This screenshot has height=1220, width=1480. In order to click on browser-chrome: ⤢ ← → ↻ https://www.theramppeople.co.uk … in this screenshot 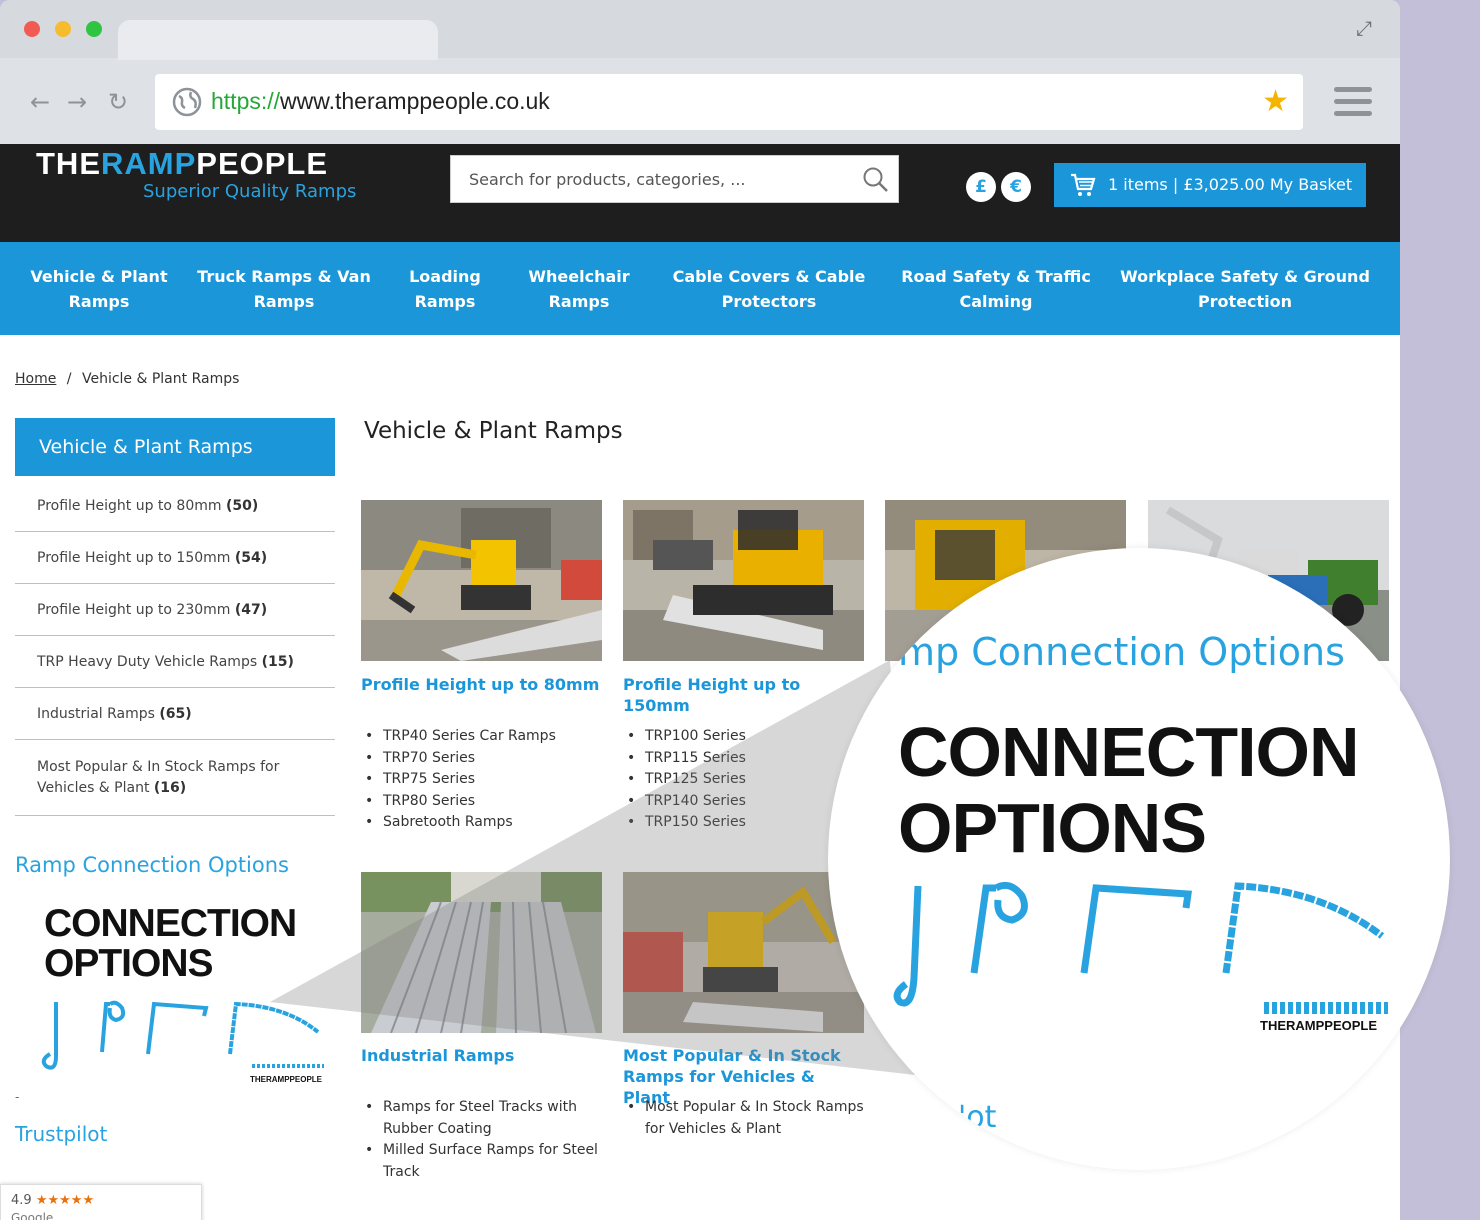, I will do `click(700, 72)`.